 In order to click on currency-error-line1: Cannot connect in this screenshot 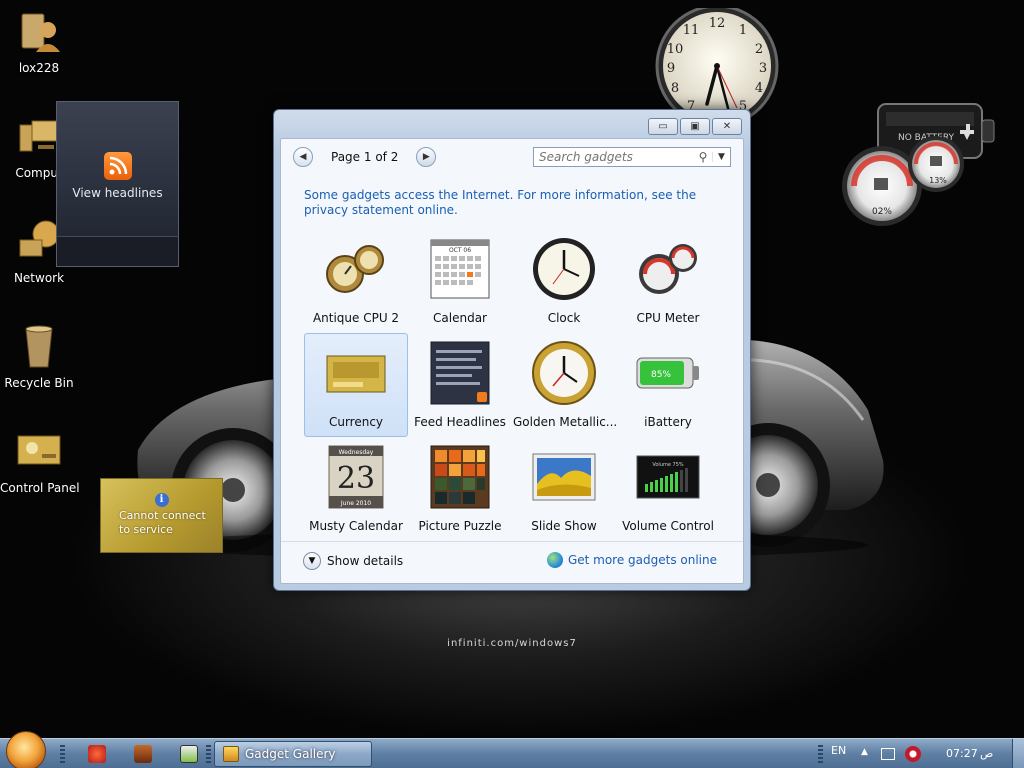, I will do `click(162, 515)`.